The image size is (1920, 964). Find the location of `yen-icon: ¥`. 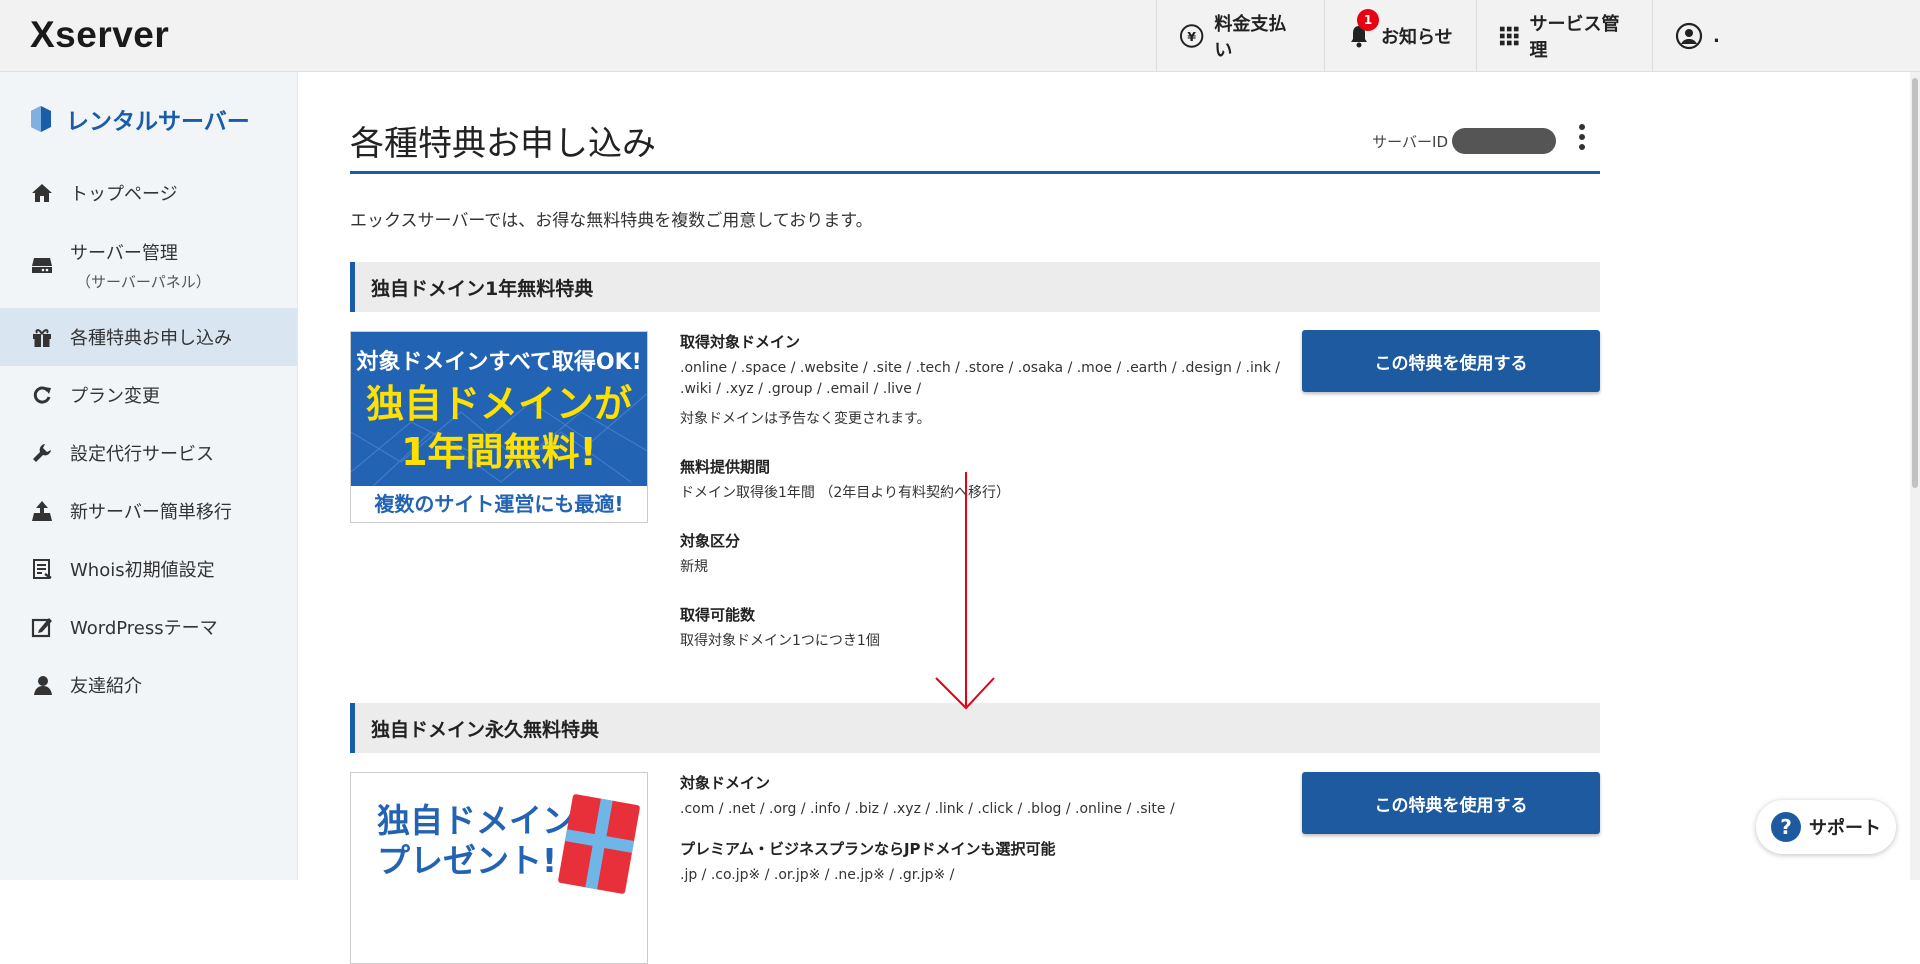

yen-icon: ¥ is located at coordinates (1191, 36).